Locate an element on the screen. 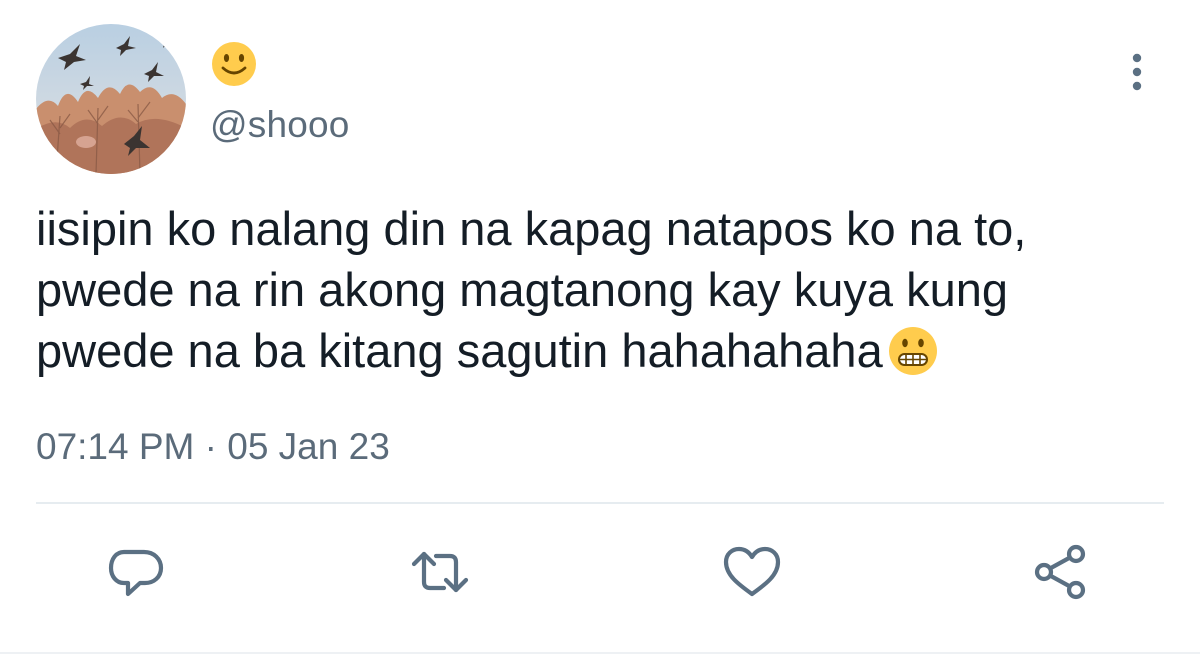 This screenshot has height=662, width=1200. heart-icon is located at coordinates (752, 571).